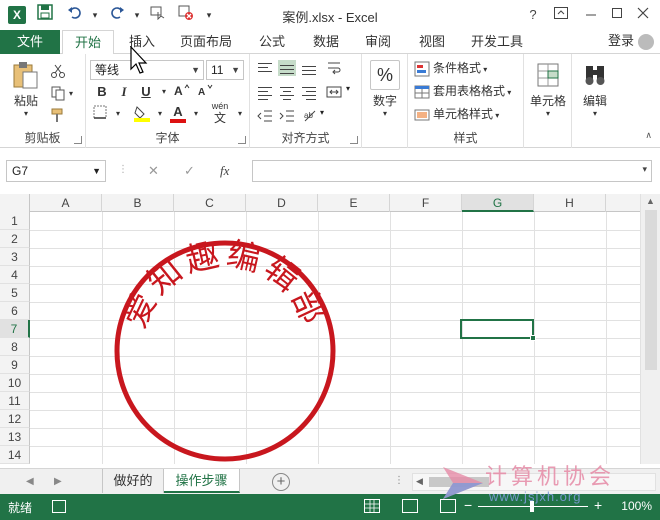 This screenshot has height=520, width=660. I want to click on insert-function-icon: fx, so click(224, 171).